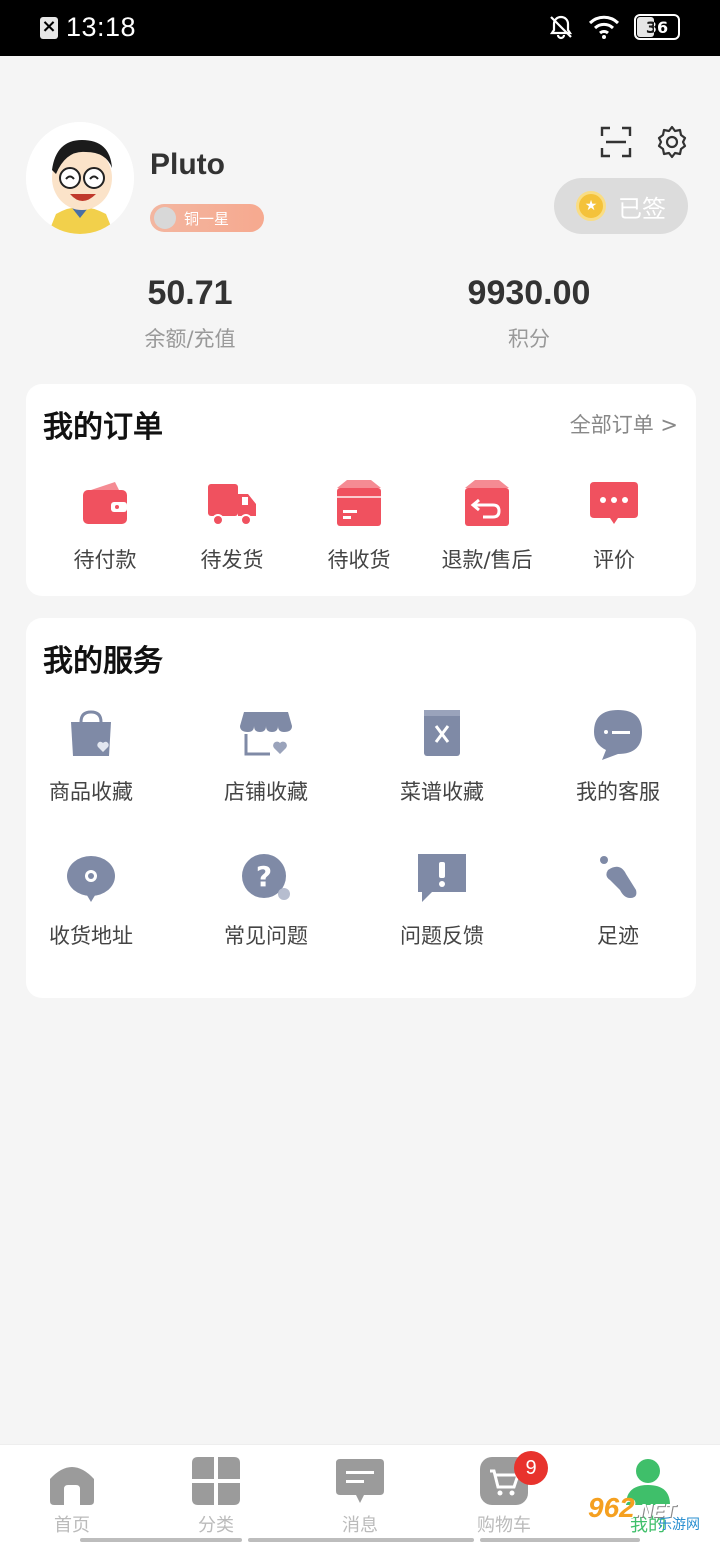  I want to click on site-watermark: 962.NET 乐游网, so click(651, 1515).